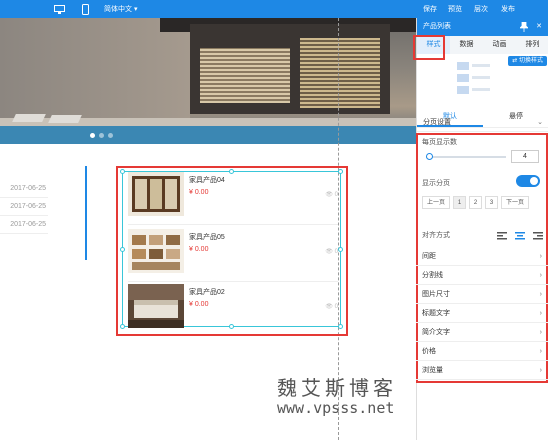 This screenshot has width=548, height=440. What do you see at coordinates (482, 371) in the screenshot?
I see `setting-views: 浏览量 ›` at bounding box center [482, 371].